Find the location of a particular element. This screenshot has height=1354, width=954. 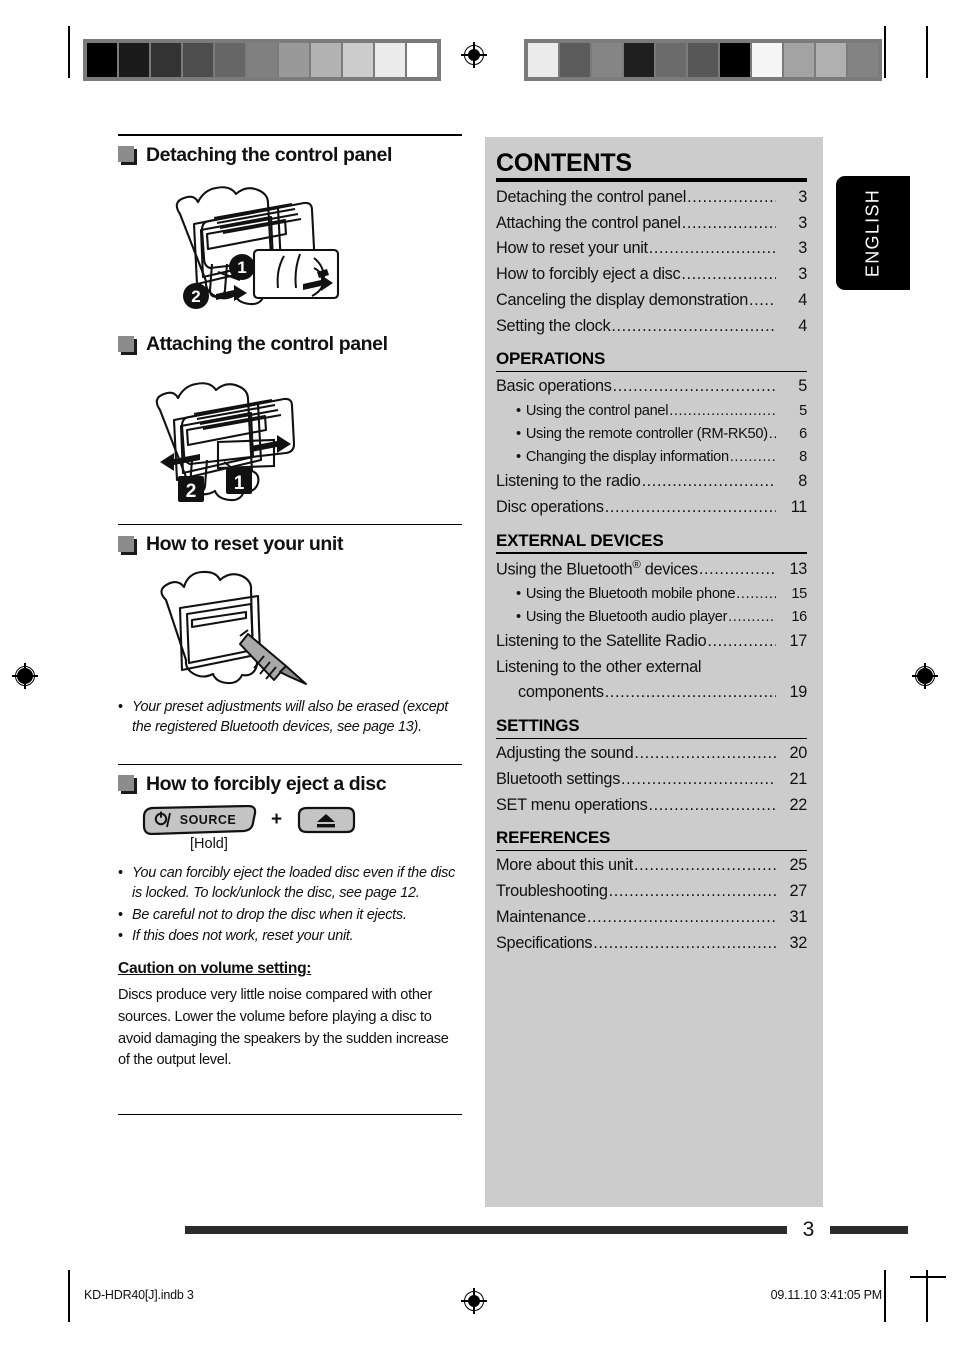

section-header-eject: How to forcibly eject a disc is located at coordinates (290, 784).